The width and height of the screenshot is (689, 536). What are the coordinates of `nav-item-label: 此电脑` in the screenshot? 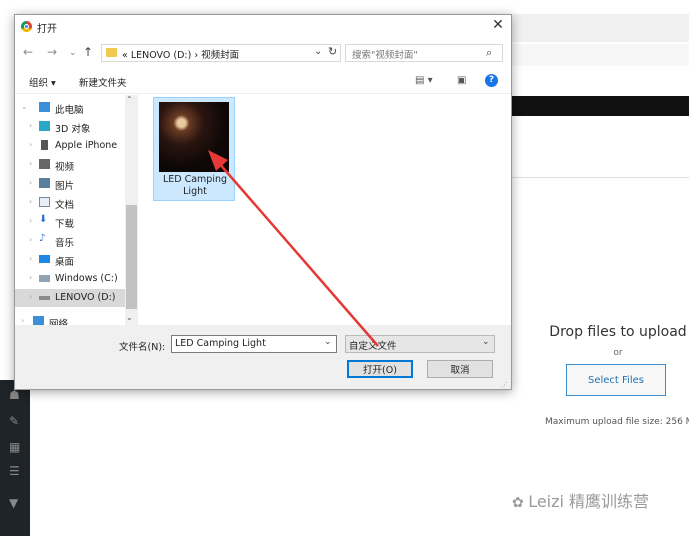 It's located at (69, 110).